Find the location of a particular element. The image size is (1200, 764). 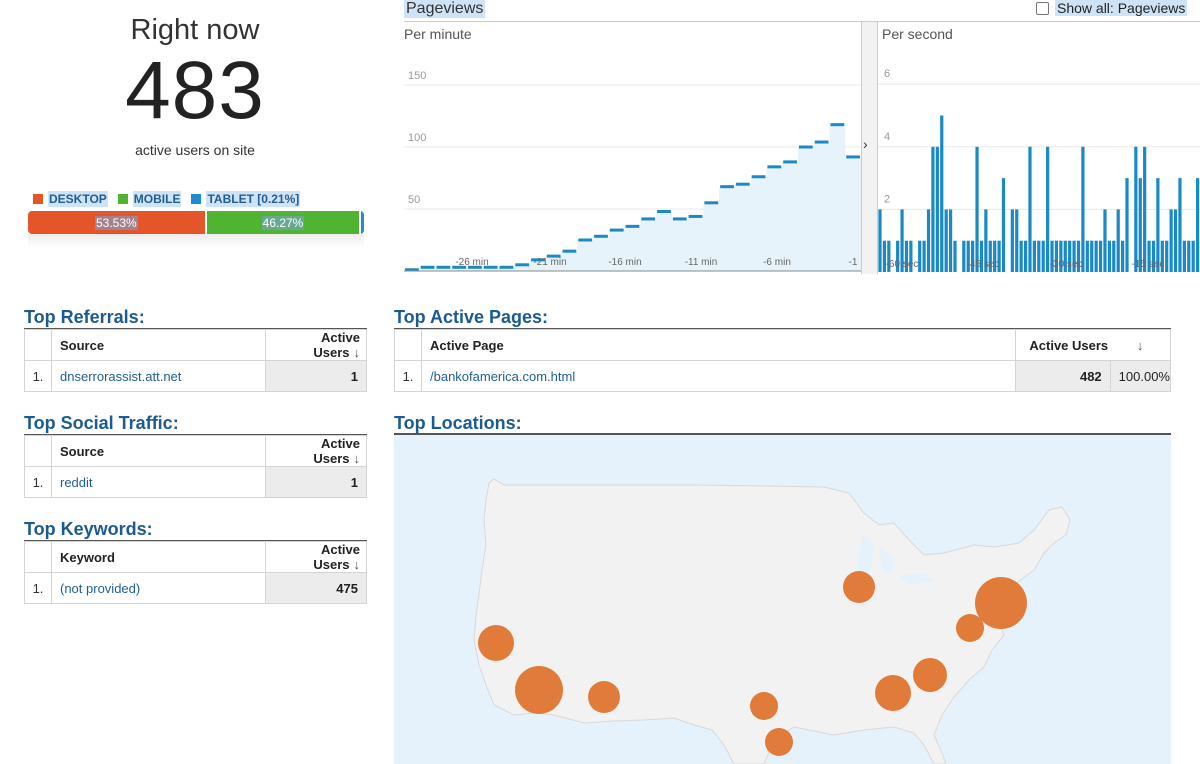

device-segment: 53.53% is located at coordinates (116, 222).